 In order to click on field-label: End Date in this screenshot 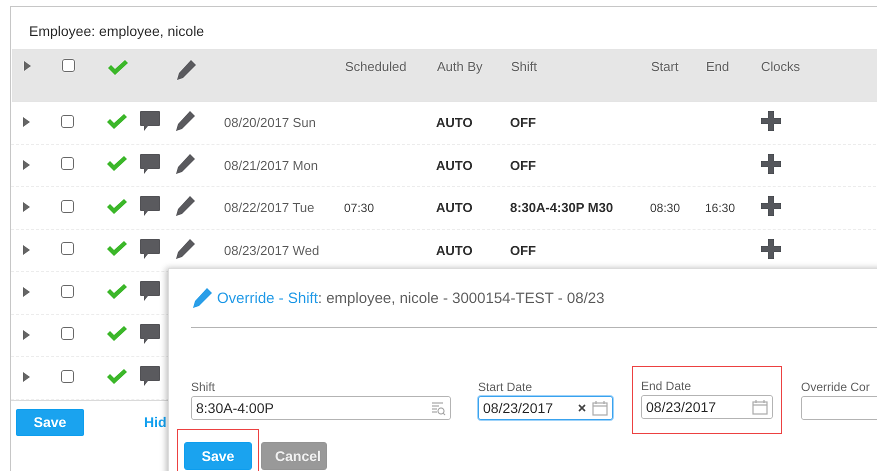, I will do `click(666, 386)`.